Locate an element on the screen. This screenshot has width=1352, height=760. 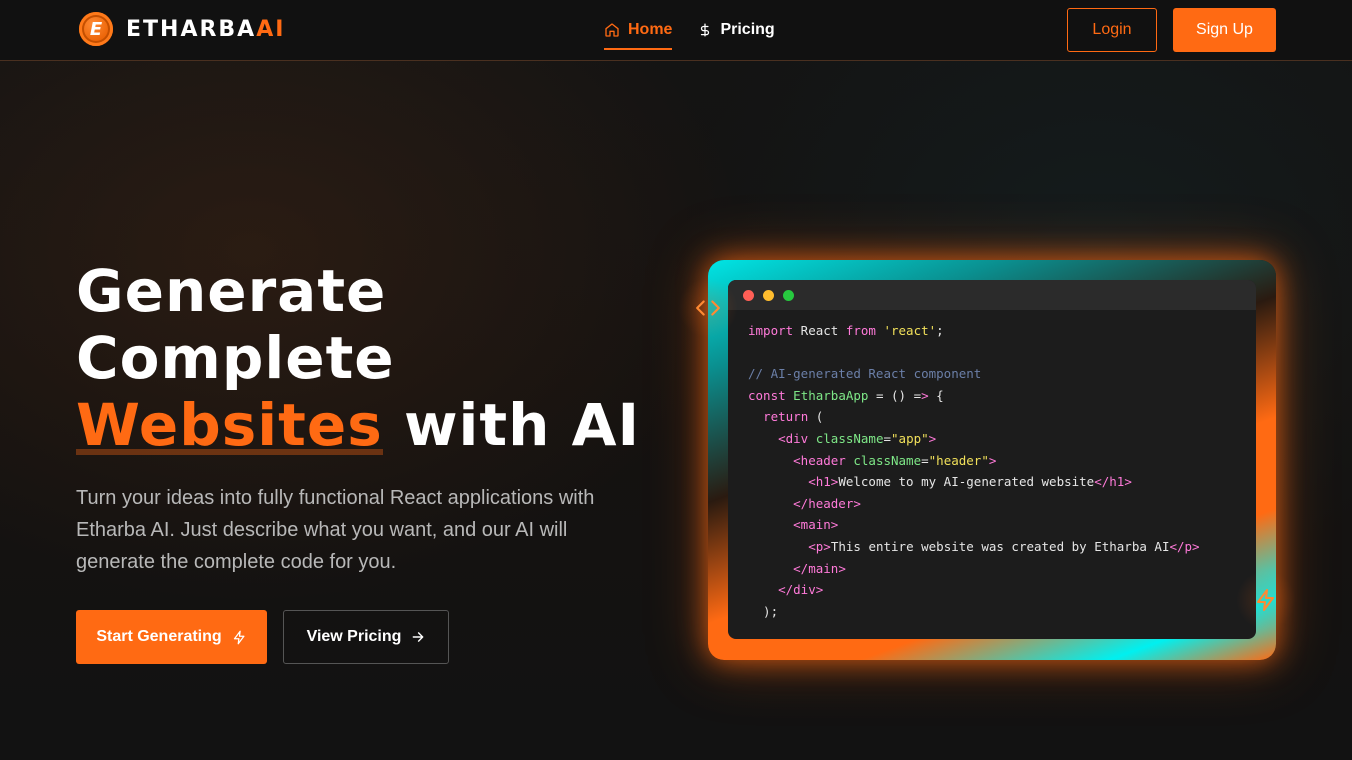
code-line: import React from 'react'; is located at coordinates (846, 330).